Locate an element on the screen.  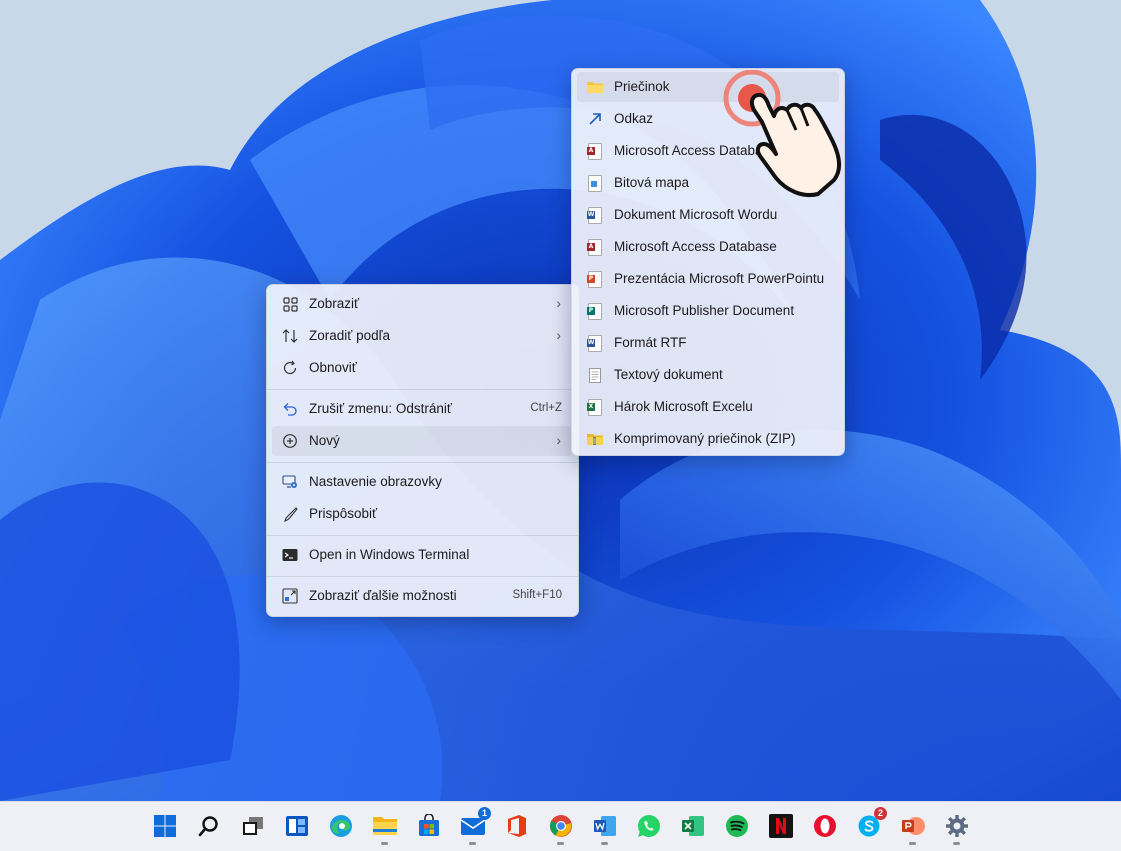
excel-file-icon: X is located at coordinates (595, 407).